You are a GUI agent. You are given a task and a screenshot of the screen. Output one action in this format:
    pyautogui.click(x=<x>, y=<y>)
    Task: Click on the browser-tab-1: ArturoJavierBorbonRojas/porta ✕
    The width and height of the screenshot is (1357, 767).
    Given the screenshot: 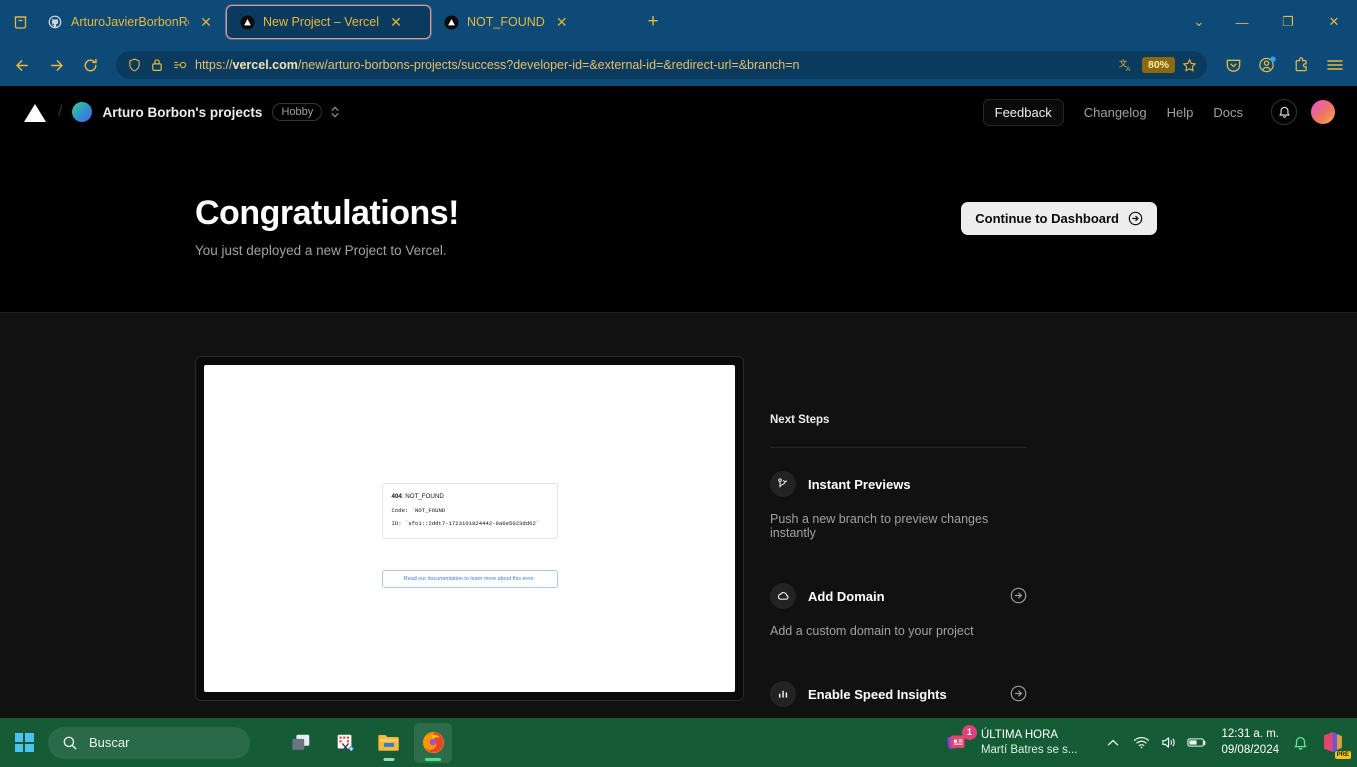 What is the action you would take?
    pyautogui.click(x=130, y=22)
    